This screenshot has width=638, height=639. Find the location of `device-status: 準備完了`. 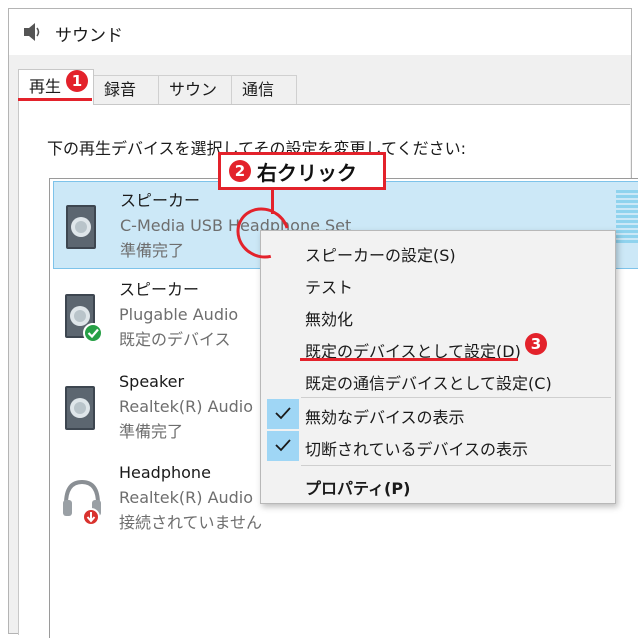

device-status: 準備完了 is located at coordinates (151, 431).